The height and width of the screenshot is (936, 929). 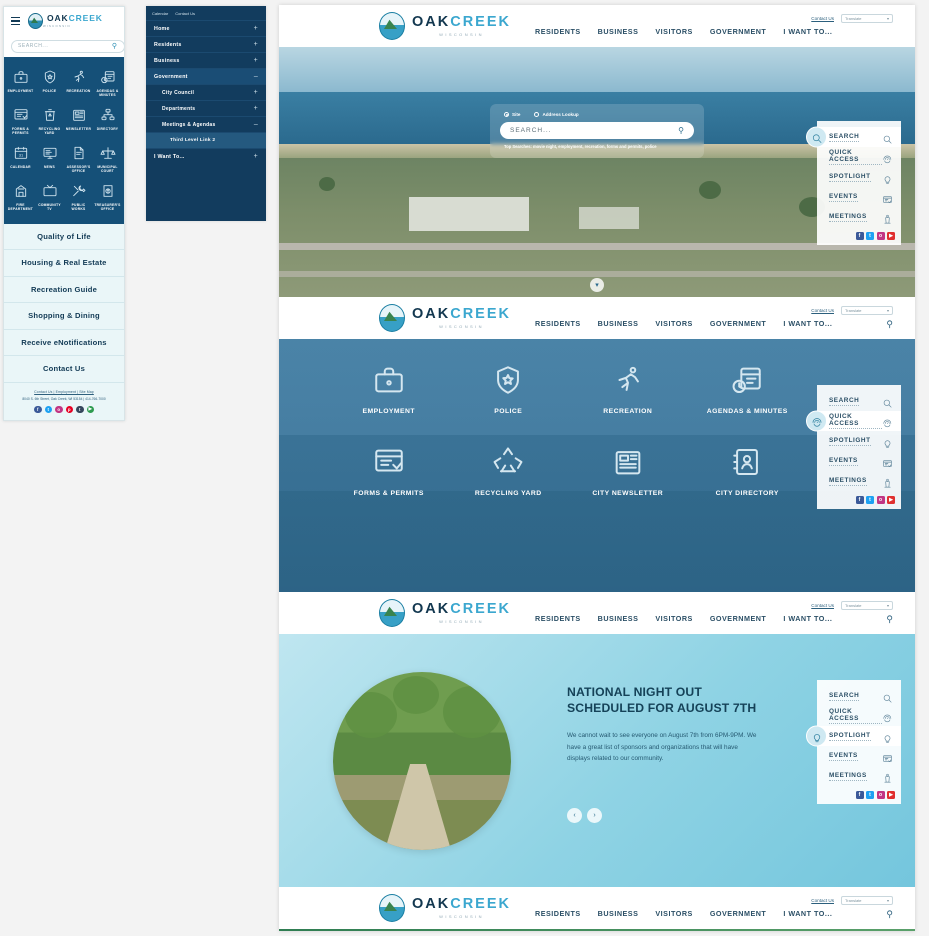 What do you see at coordinates (49, 197) in the screenshot?
I see `mobile-tile-community-tv: COMMUNITY TV` at bounding box center [49, 197].